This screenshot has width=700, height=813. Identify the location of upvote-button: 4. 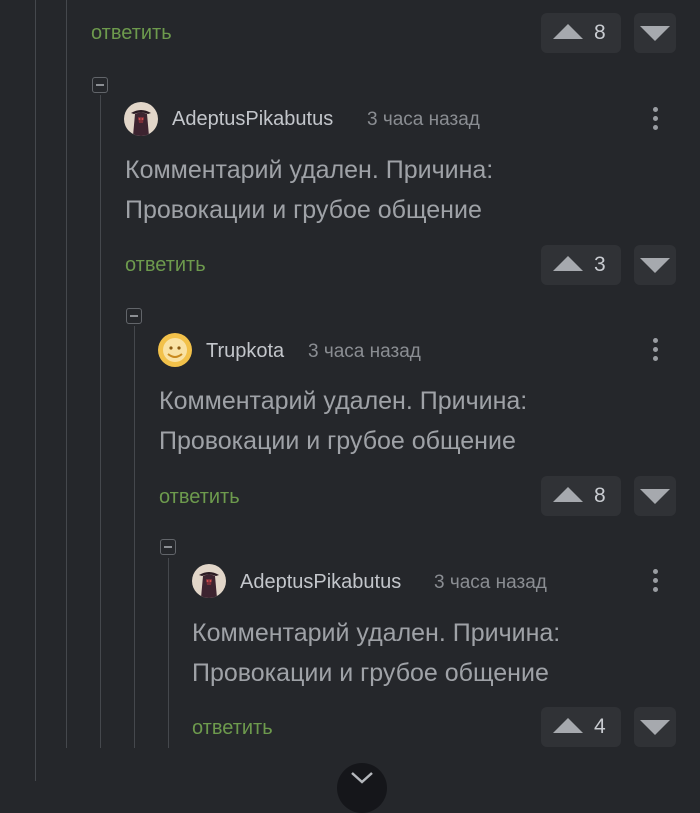
(581, 727).